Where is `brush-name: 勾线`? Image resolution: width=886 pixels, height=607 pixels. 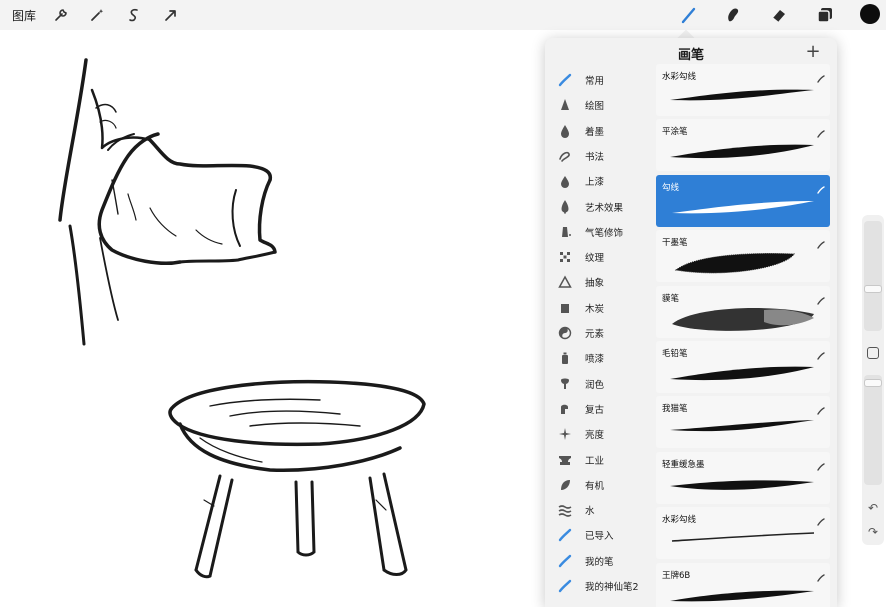 brush-name: 勾线 is located at coordinates (671, 187).